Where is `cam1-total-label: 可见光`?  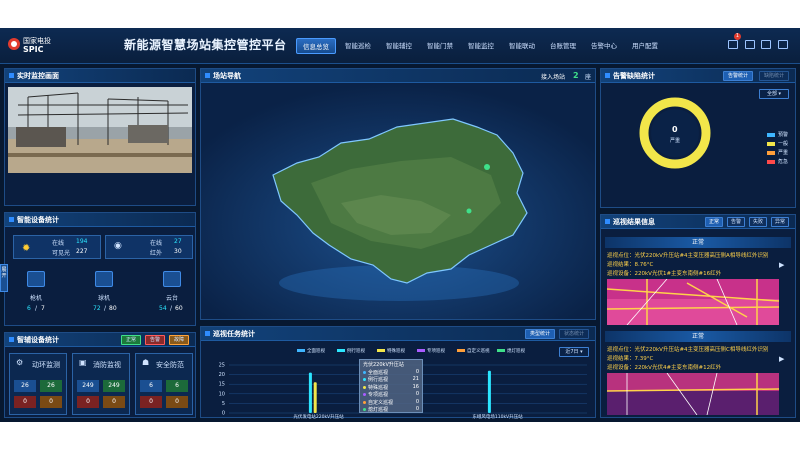 cam1-total-label: 可见光 is located at coordinates (61, 253).